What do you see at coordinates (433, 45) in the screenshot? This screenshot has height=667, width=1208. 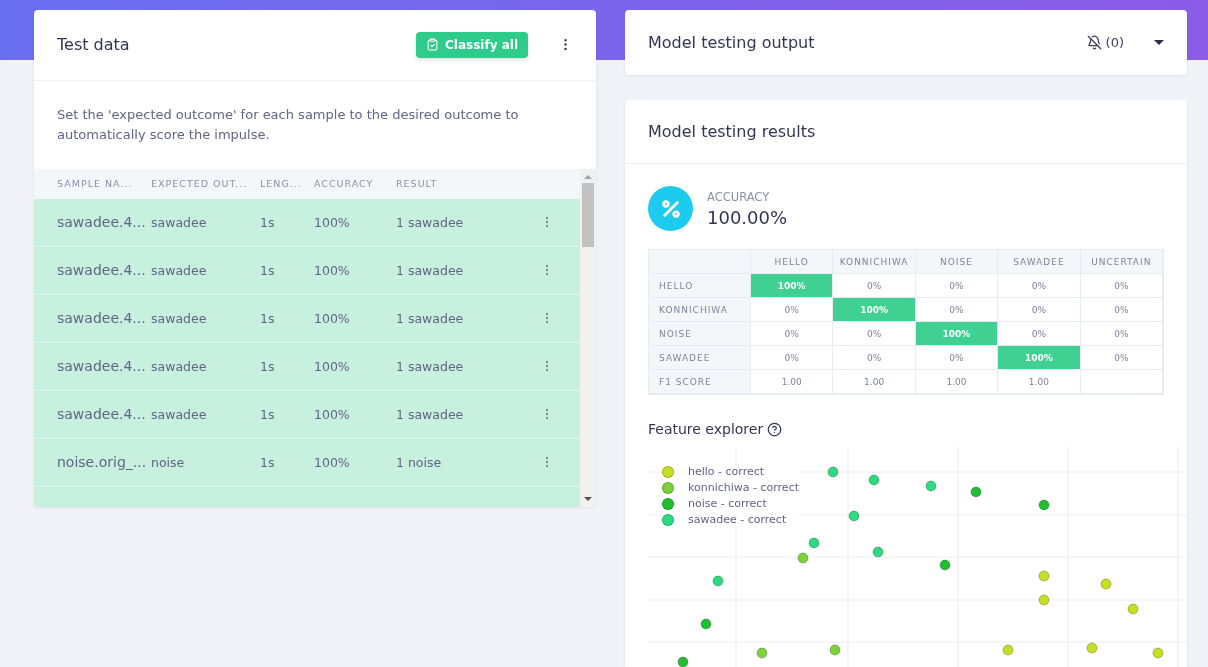 I see `clipboard-check-icon` at bounding box center [433, 45].